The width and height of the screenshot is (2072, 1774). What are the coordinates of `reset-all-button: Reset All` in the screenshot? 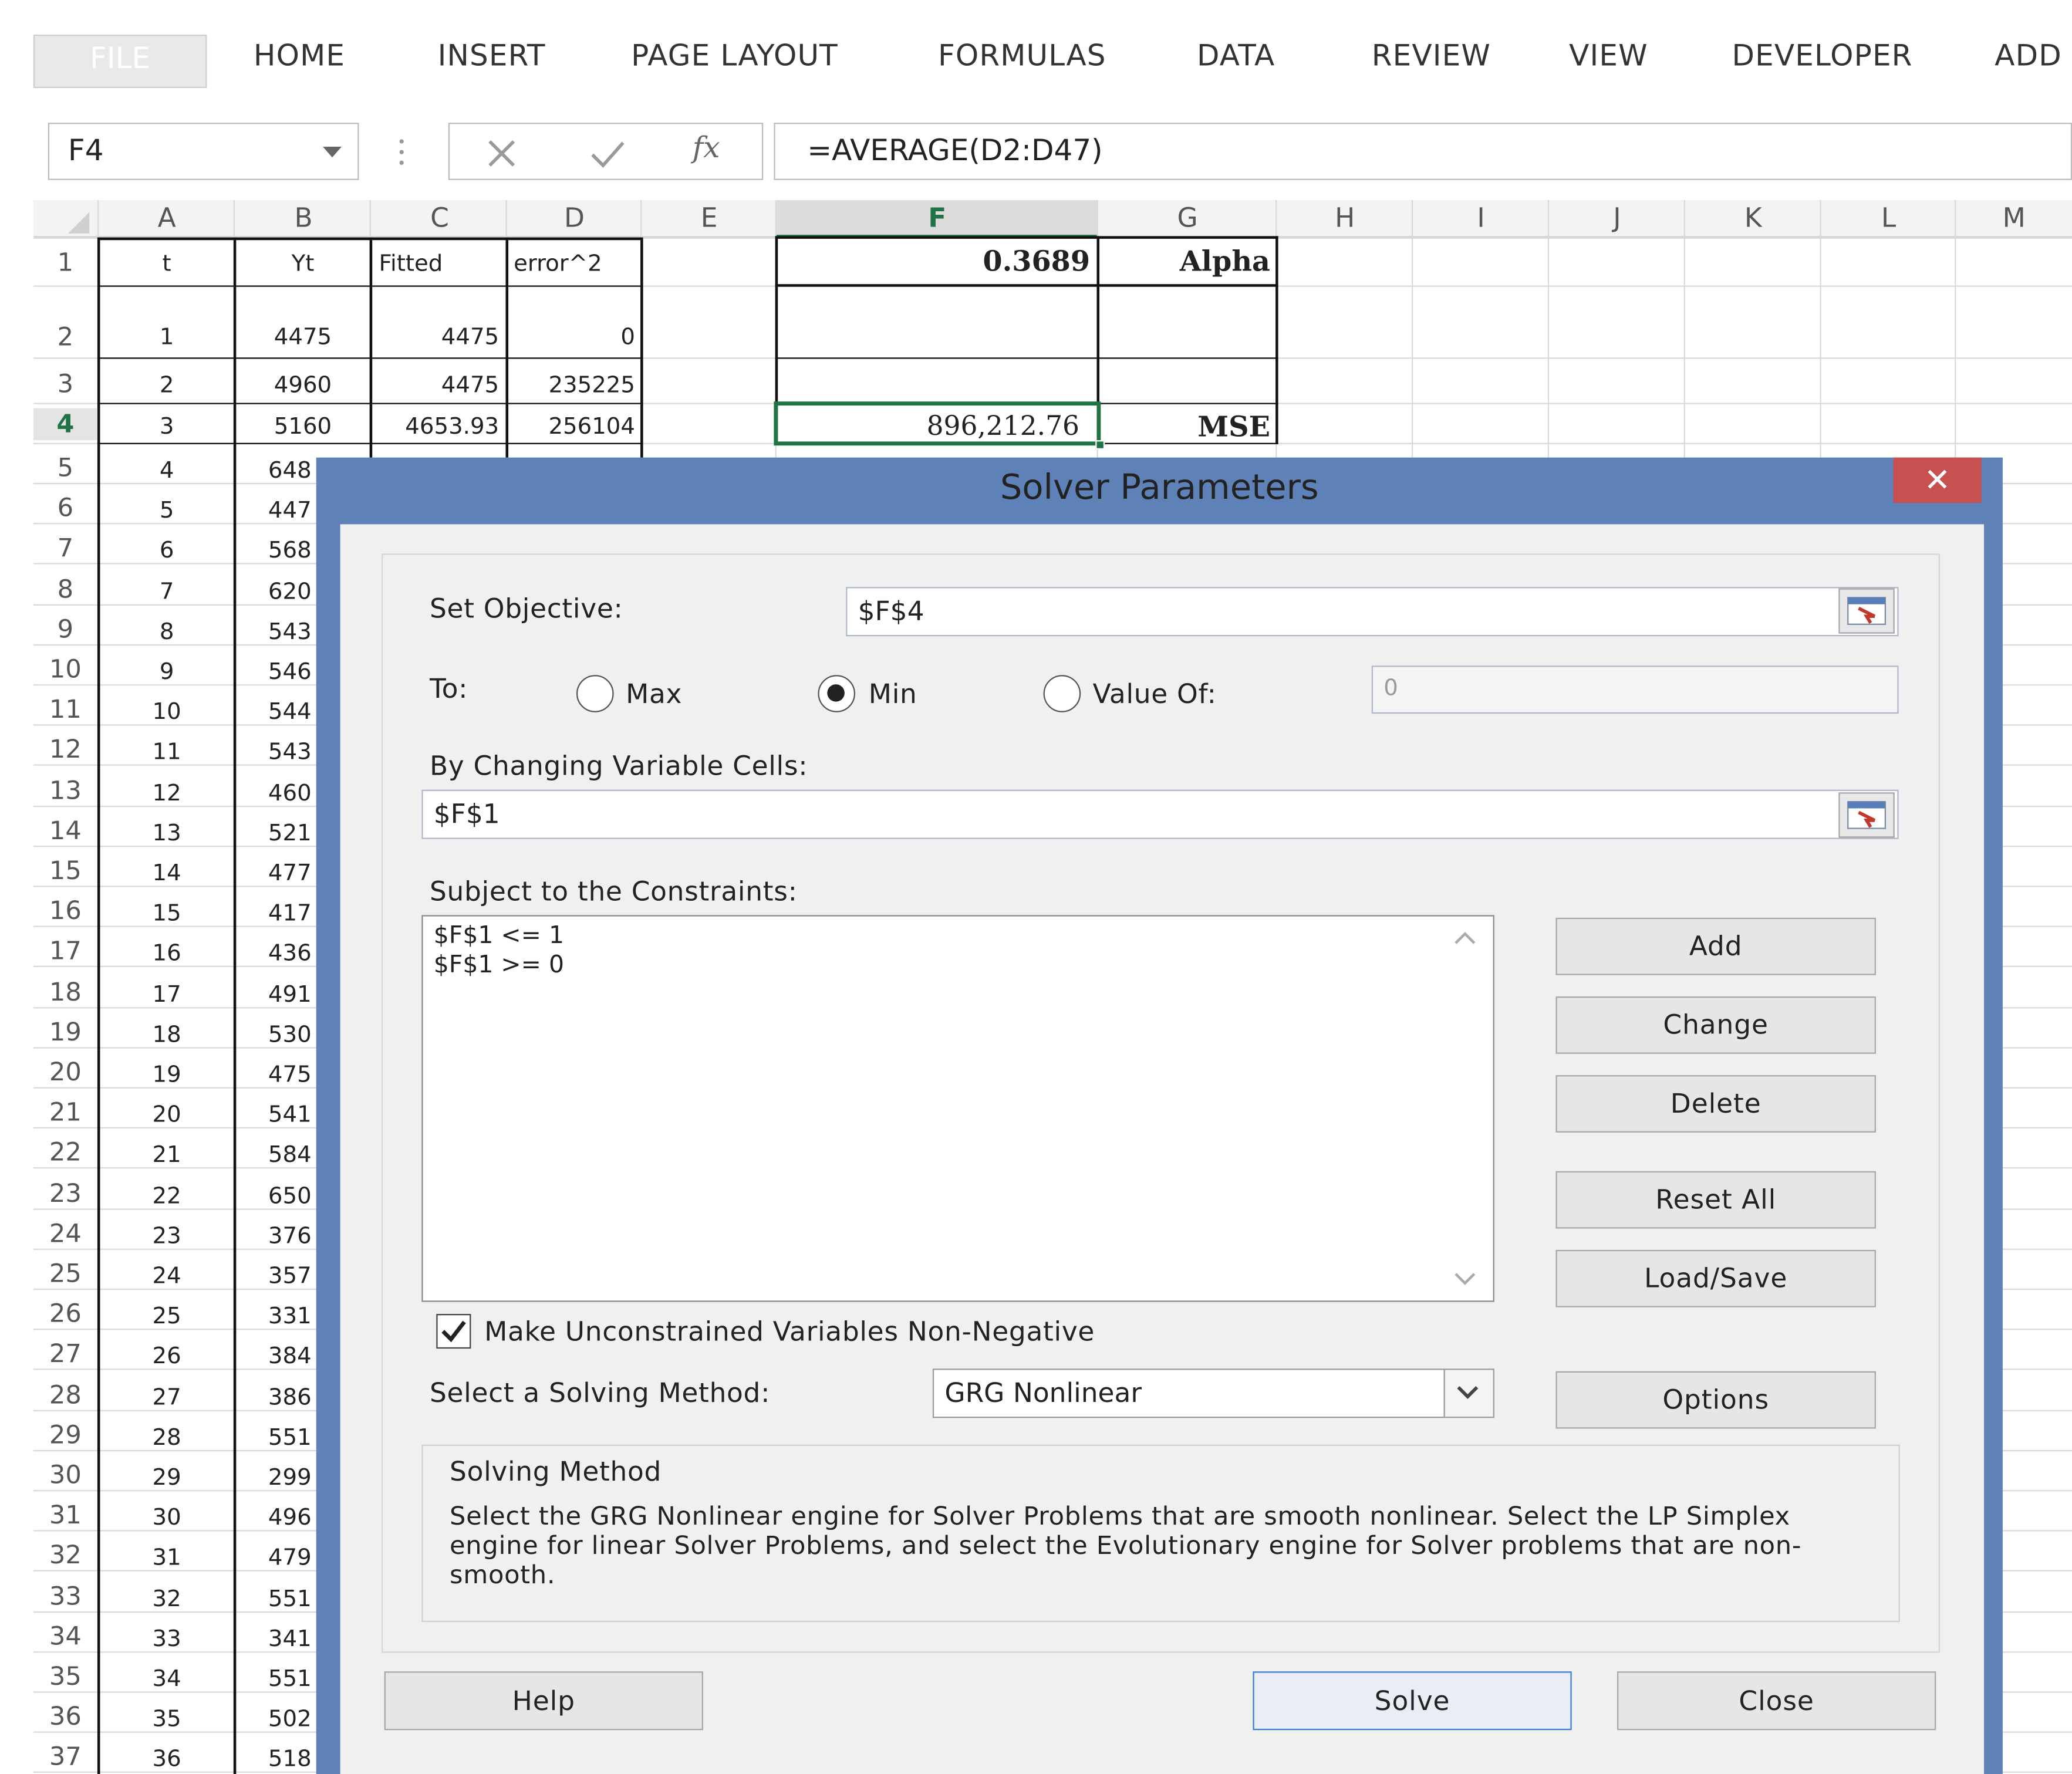 It's located at (1715, 1200).